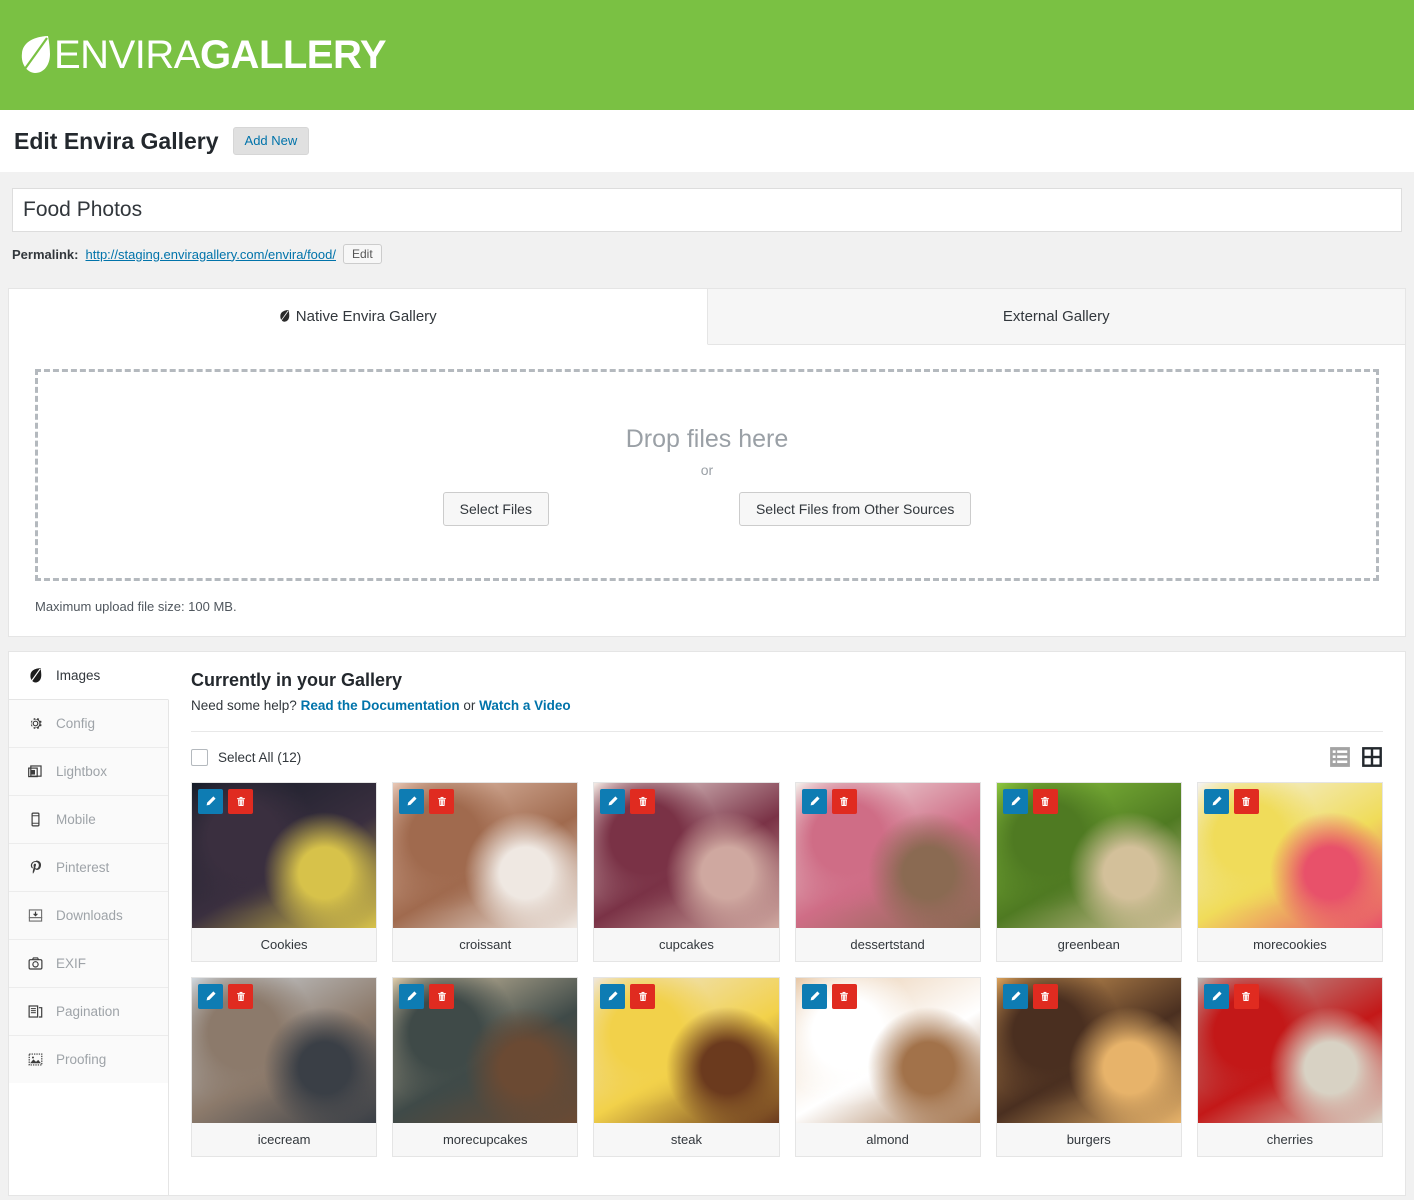  I want to click on gallery-item: dessertstand, so click(887, 872).